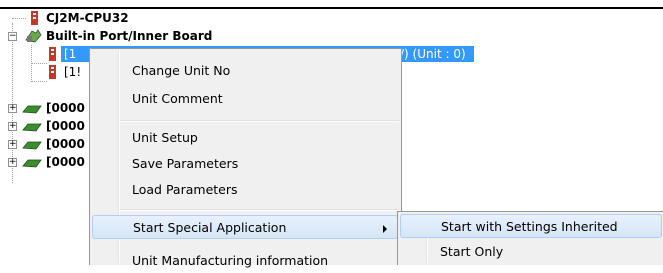 The width and height of the screenshot is (663, 273). Describe the element at coordinates (185, 163) in the screenshot. I see `menu-item-label: Save Parameters` at that location.